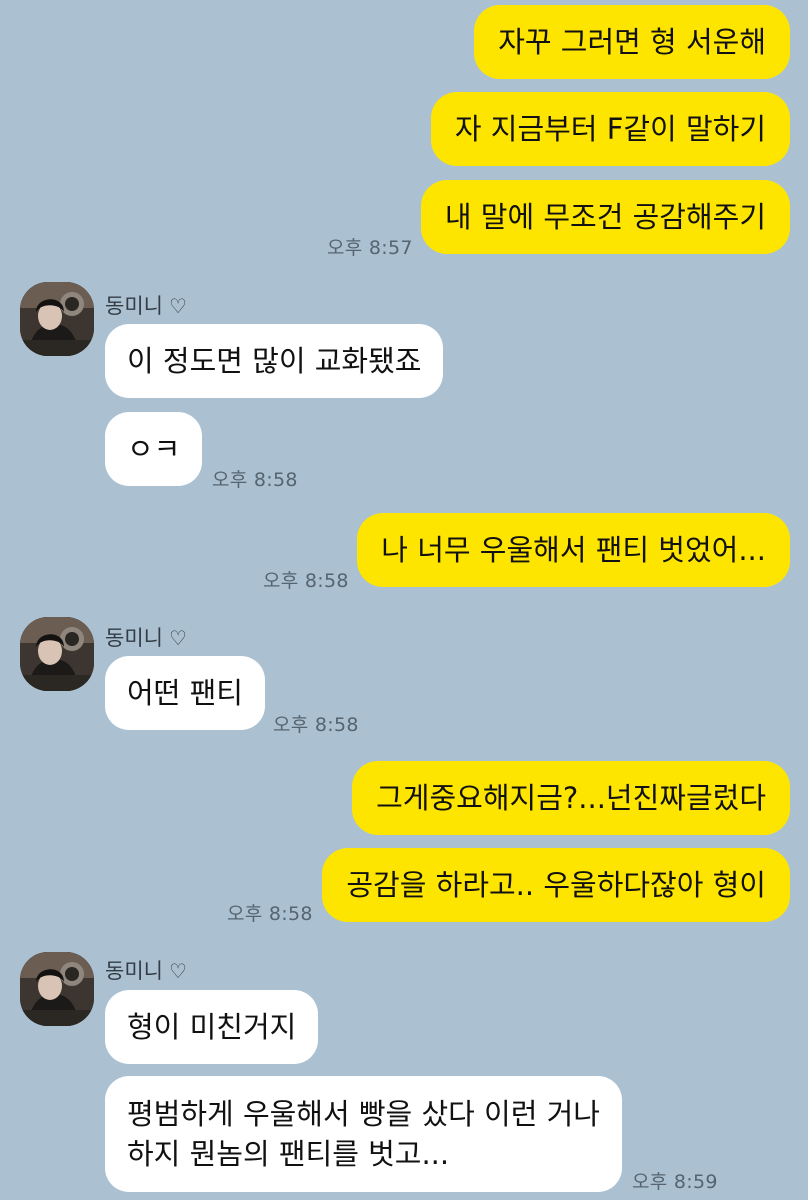  Describe the element at coordinates (185, 693) in the screenshot. I see `friend-message-bubble: 어떤 팬티` at that location.